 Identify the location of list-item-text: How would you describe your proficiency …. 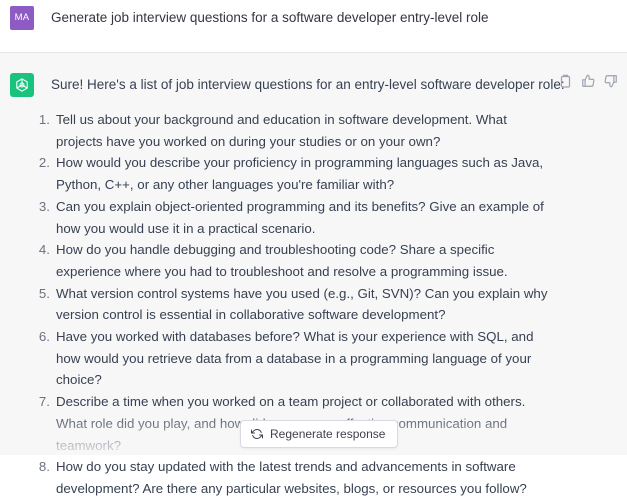
(300, 174).